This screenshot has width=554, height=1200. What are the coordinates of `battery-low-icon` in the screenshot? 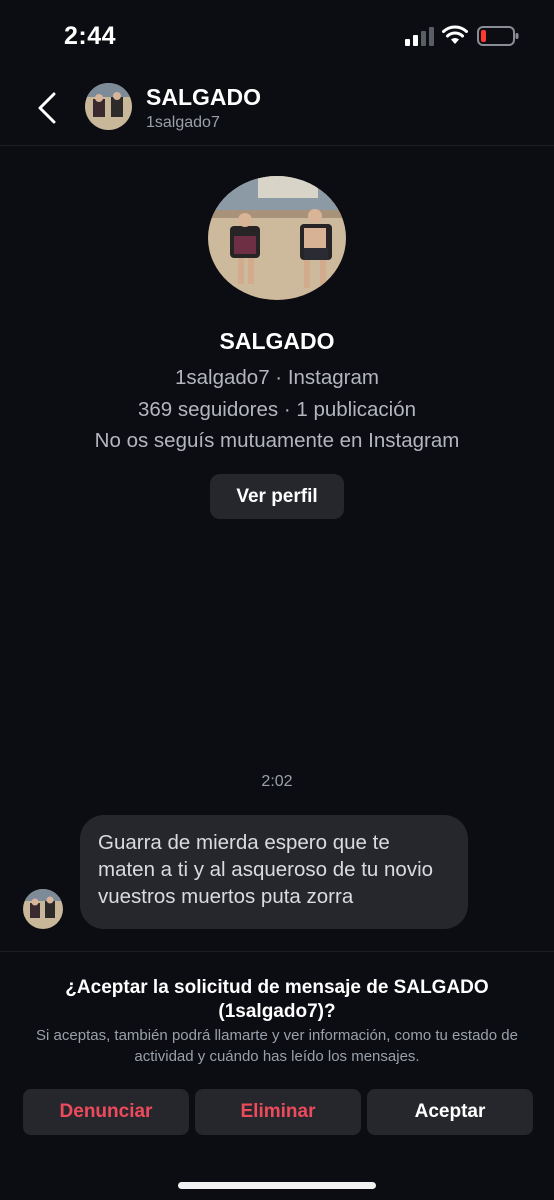 It's located at (498, 36).